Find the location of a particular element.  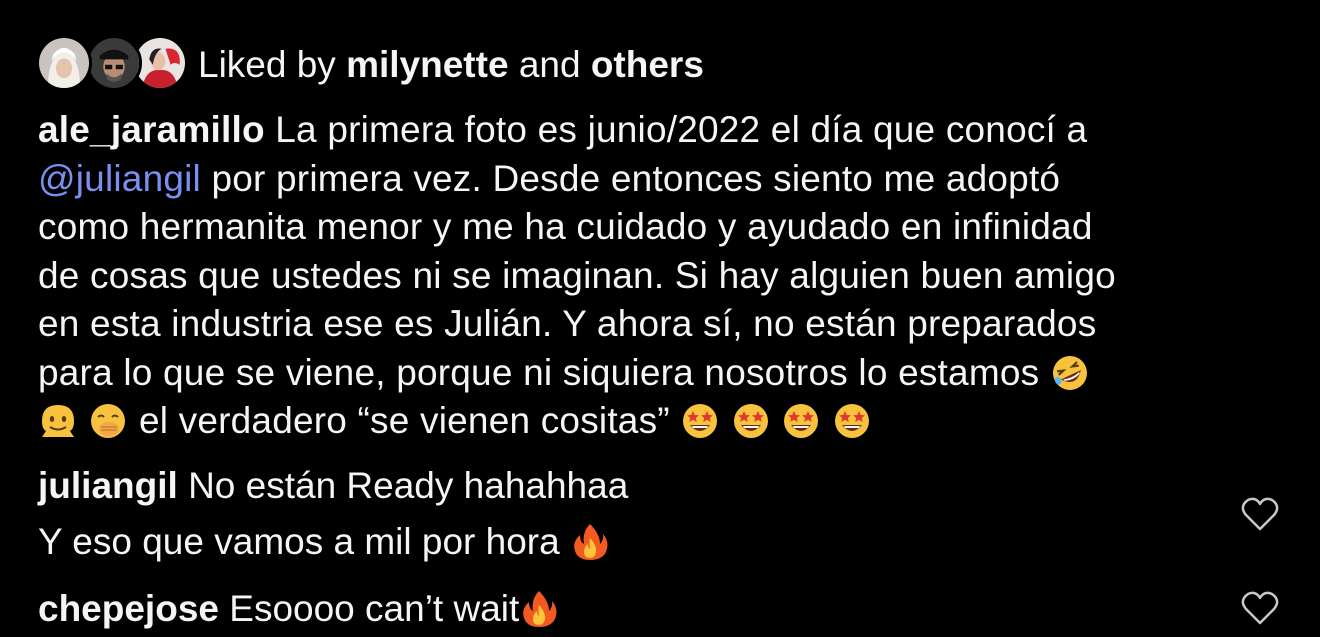

liker-avatars is located at coordinates (112, 65).